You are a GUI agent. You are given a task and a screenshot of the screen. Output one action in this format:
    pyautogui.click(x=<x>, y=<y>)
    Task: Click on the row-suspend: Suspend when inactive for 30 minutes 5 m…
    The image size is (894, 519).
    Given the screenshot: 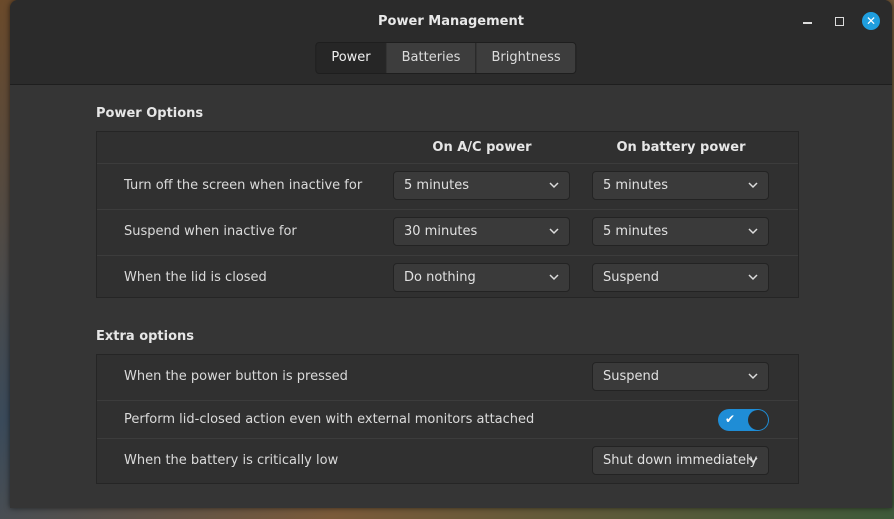 What is the action you would take?
    pyautogui.click(x=447, y=232)
    